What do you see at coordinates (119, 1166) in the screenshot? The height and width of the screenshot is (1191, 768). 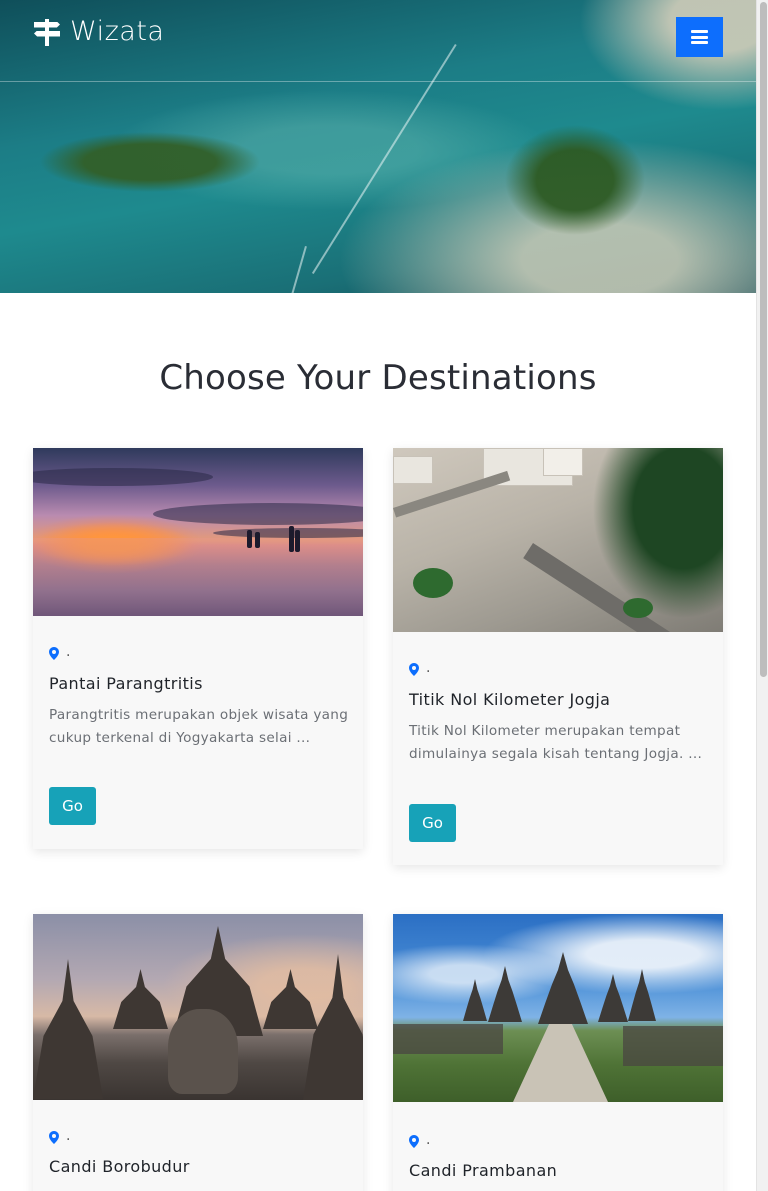 I see `destination-title: Candi Borobudur` at bounding box center [119, 1166].